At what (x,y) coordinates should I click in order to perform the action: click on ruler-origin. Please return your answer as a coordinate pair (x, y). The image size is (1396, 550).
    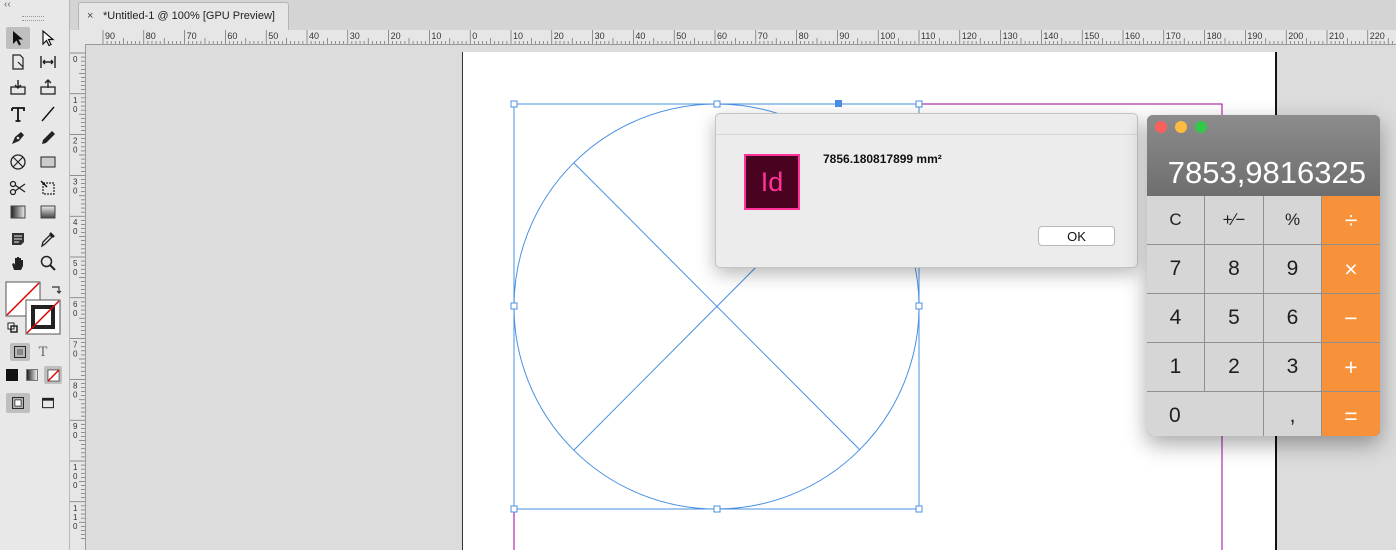
    Looking at the image, I should click on (78, 37).